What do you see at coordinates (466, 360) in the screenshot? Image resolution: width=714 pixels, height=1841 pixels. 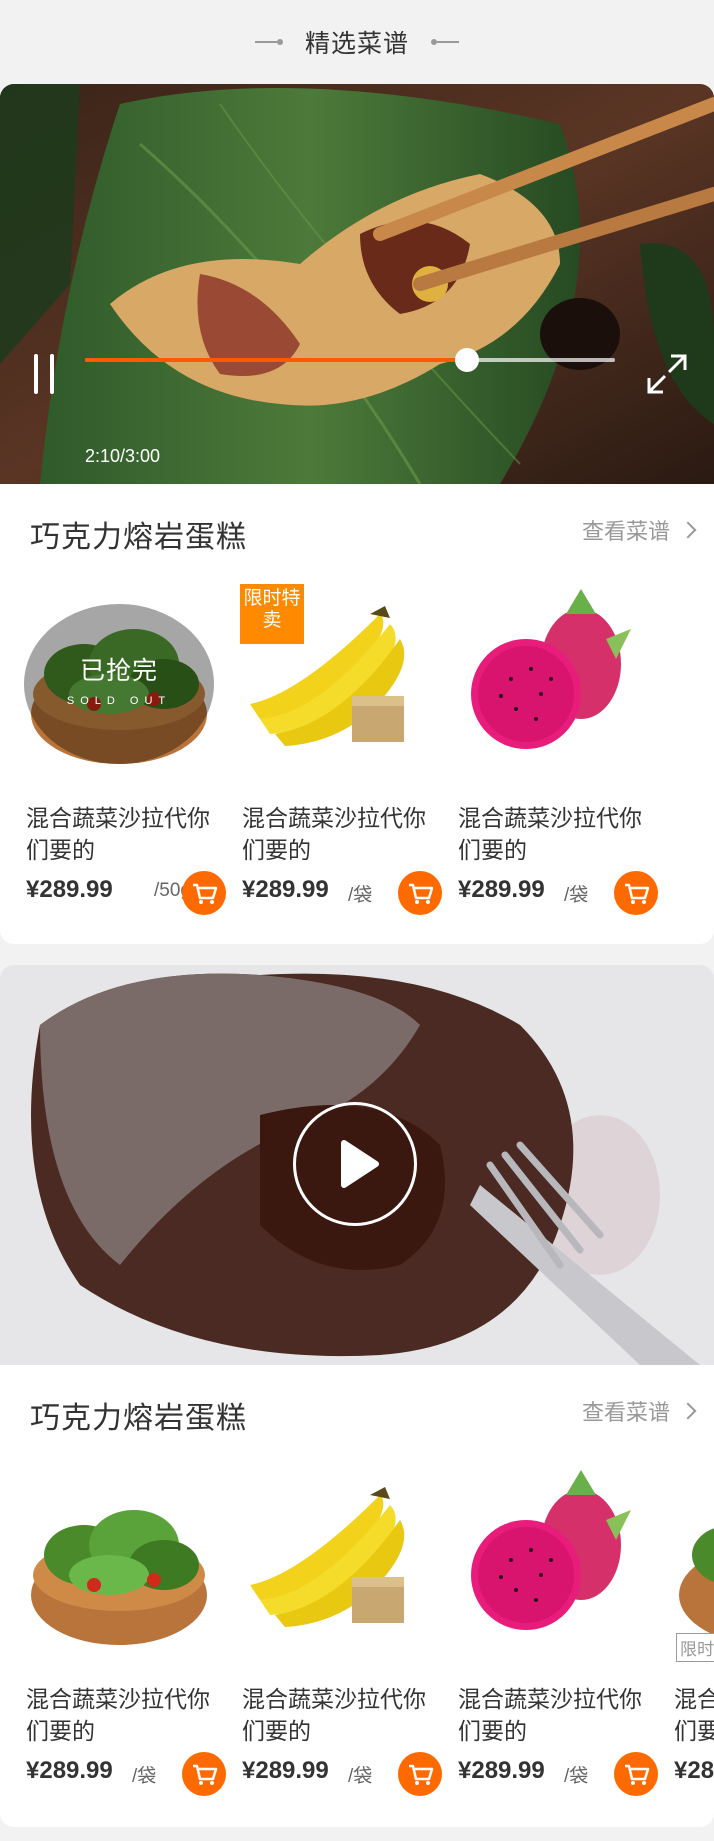 I see `progress-handle` at bounding box center [466, 360].